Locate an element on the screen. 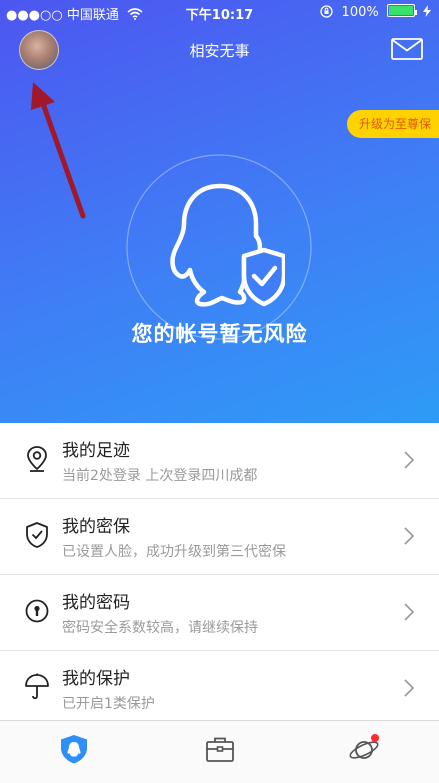 Image resolution: width=439 pixels, height=783 pixels. keyhole-icon is located at coordinates (37, 611).